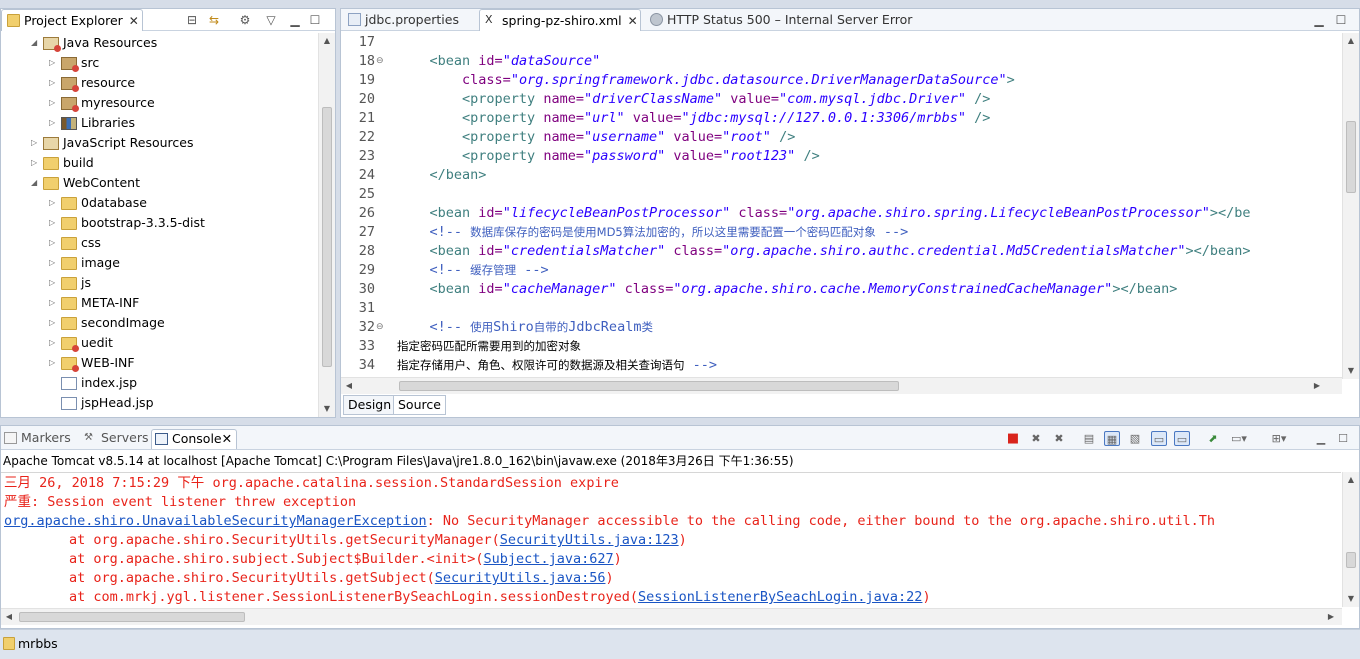 This screenshot has width=1360, height=659. Describe the element at coordinates (1013, 438) in the screenshot. I see `terminate-icon: ■` at that location.